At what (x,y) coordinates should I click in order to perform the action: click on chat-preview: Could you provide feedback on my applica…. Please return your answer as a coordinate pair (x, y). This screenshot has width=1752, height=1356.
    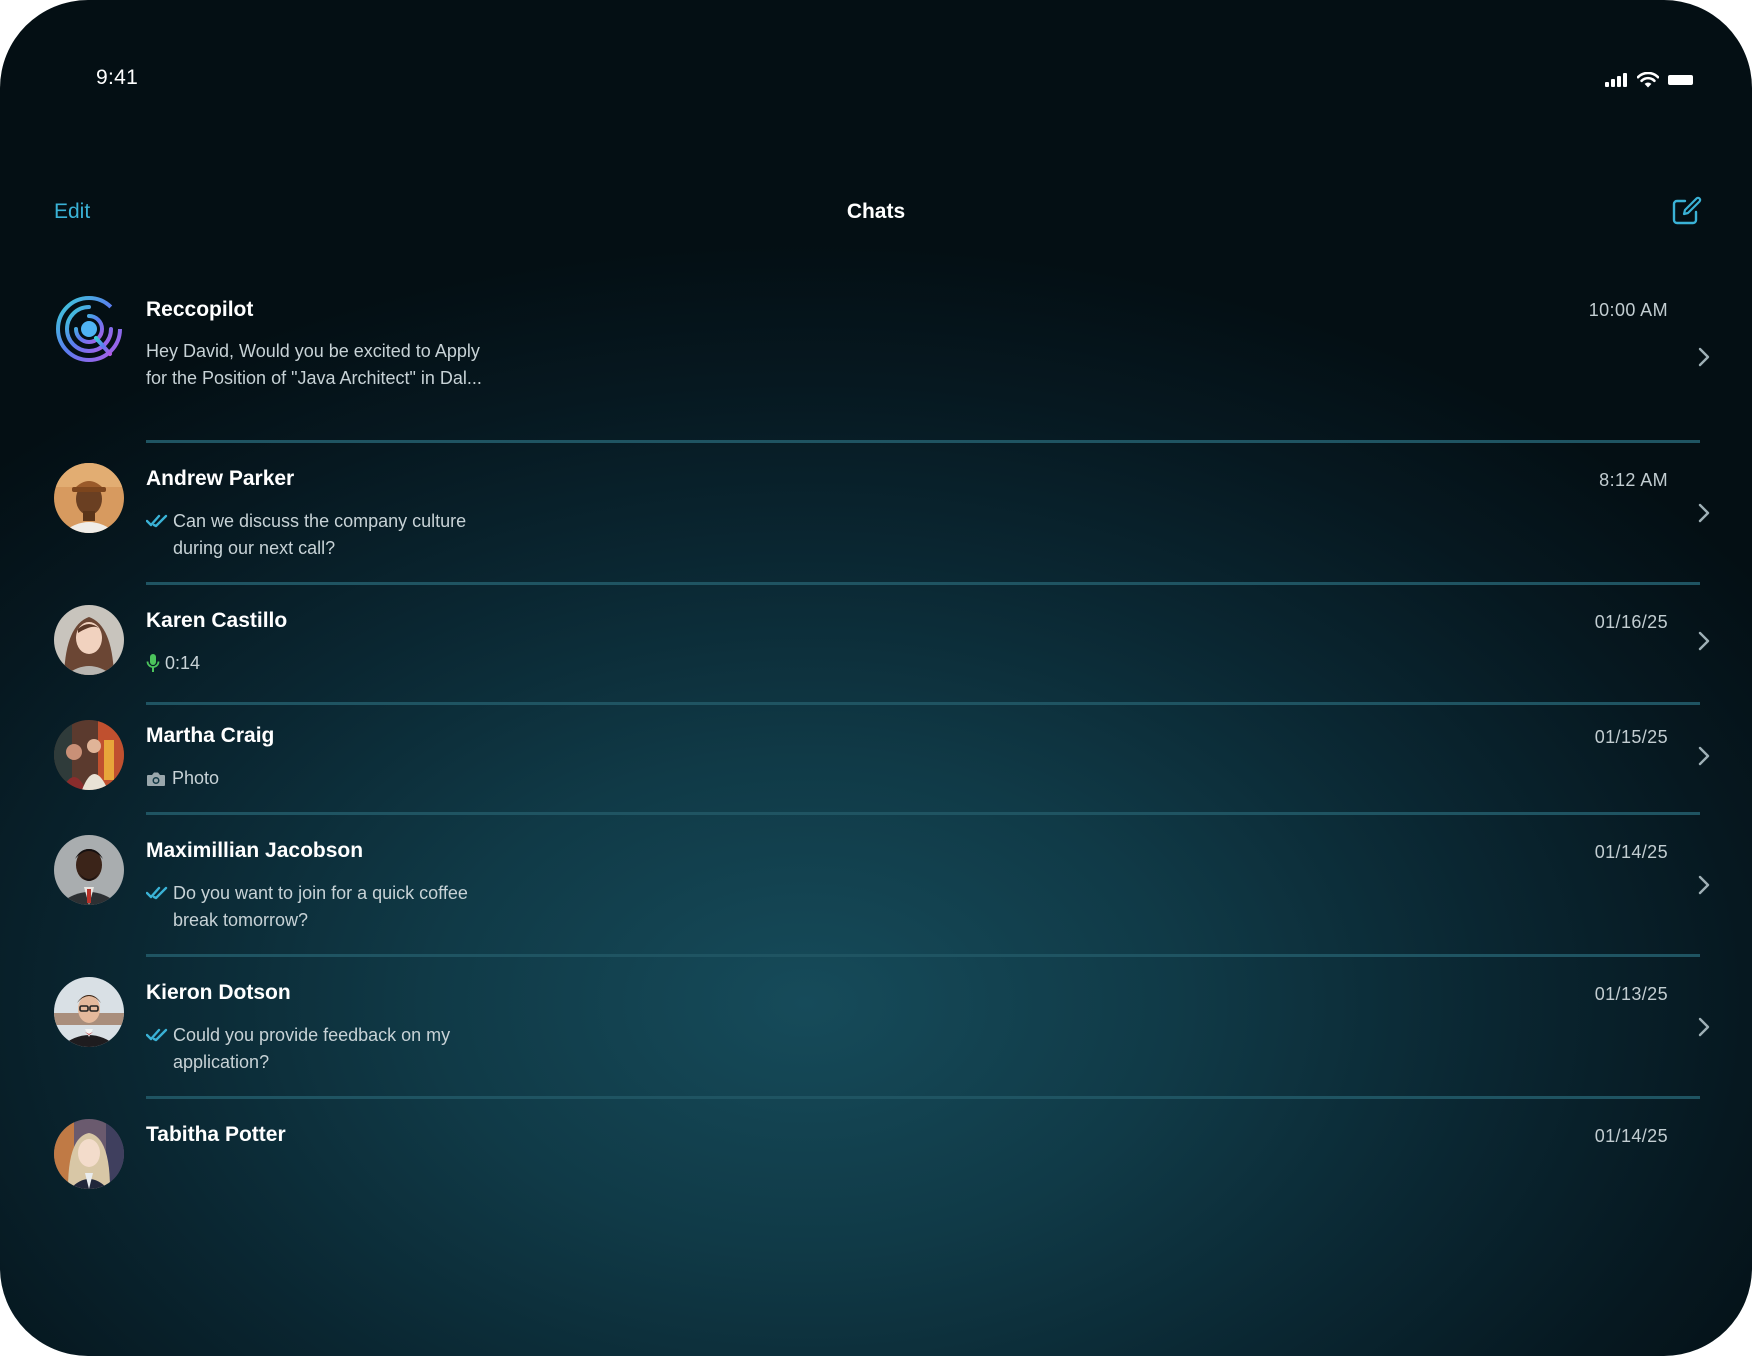
    Looking at the image, I should click on (312, 1048).